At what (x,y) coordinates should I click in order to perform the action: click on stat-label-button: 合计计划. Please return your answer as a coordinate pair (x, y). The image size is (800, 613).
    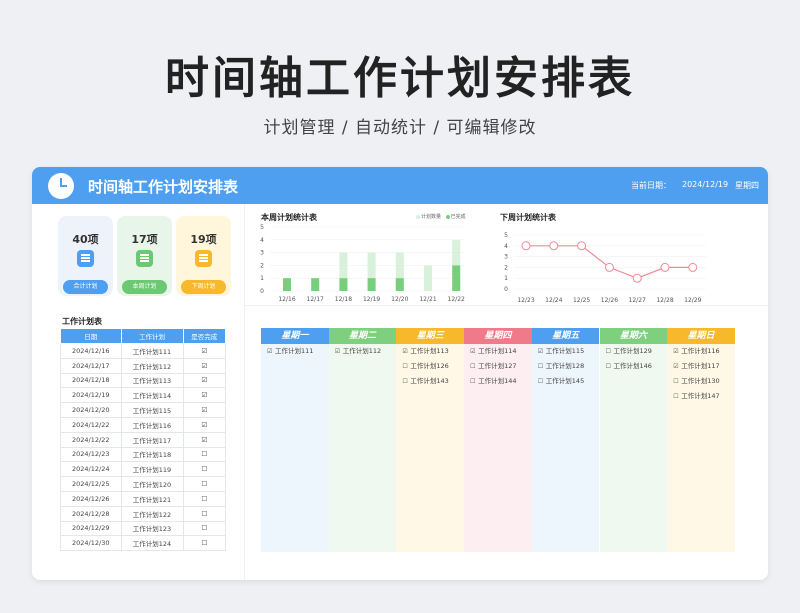
    Looking at the image, I should click on (85, 287).